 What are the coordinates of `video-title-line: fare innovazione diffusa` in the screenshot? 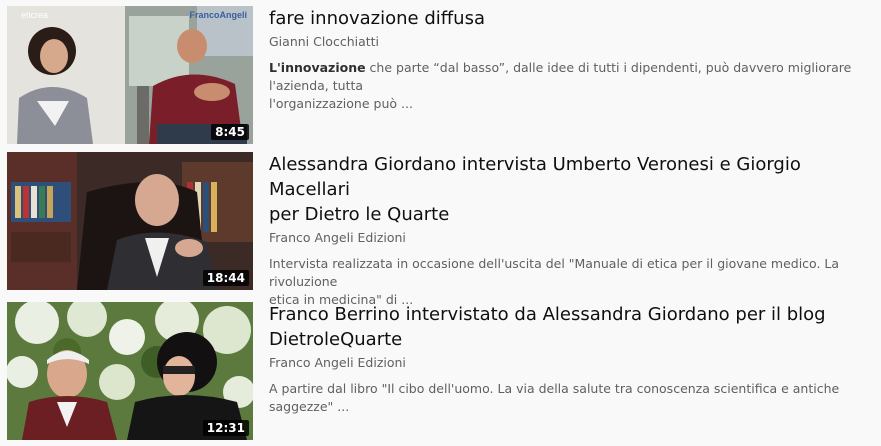 It's located at (377, 18).